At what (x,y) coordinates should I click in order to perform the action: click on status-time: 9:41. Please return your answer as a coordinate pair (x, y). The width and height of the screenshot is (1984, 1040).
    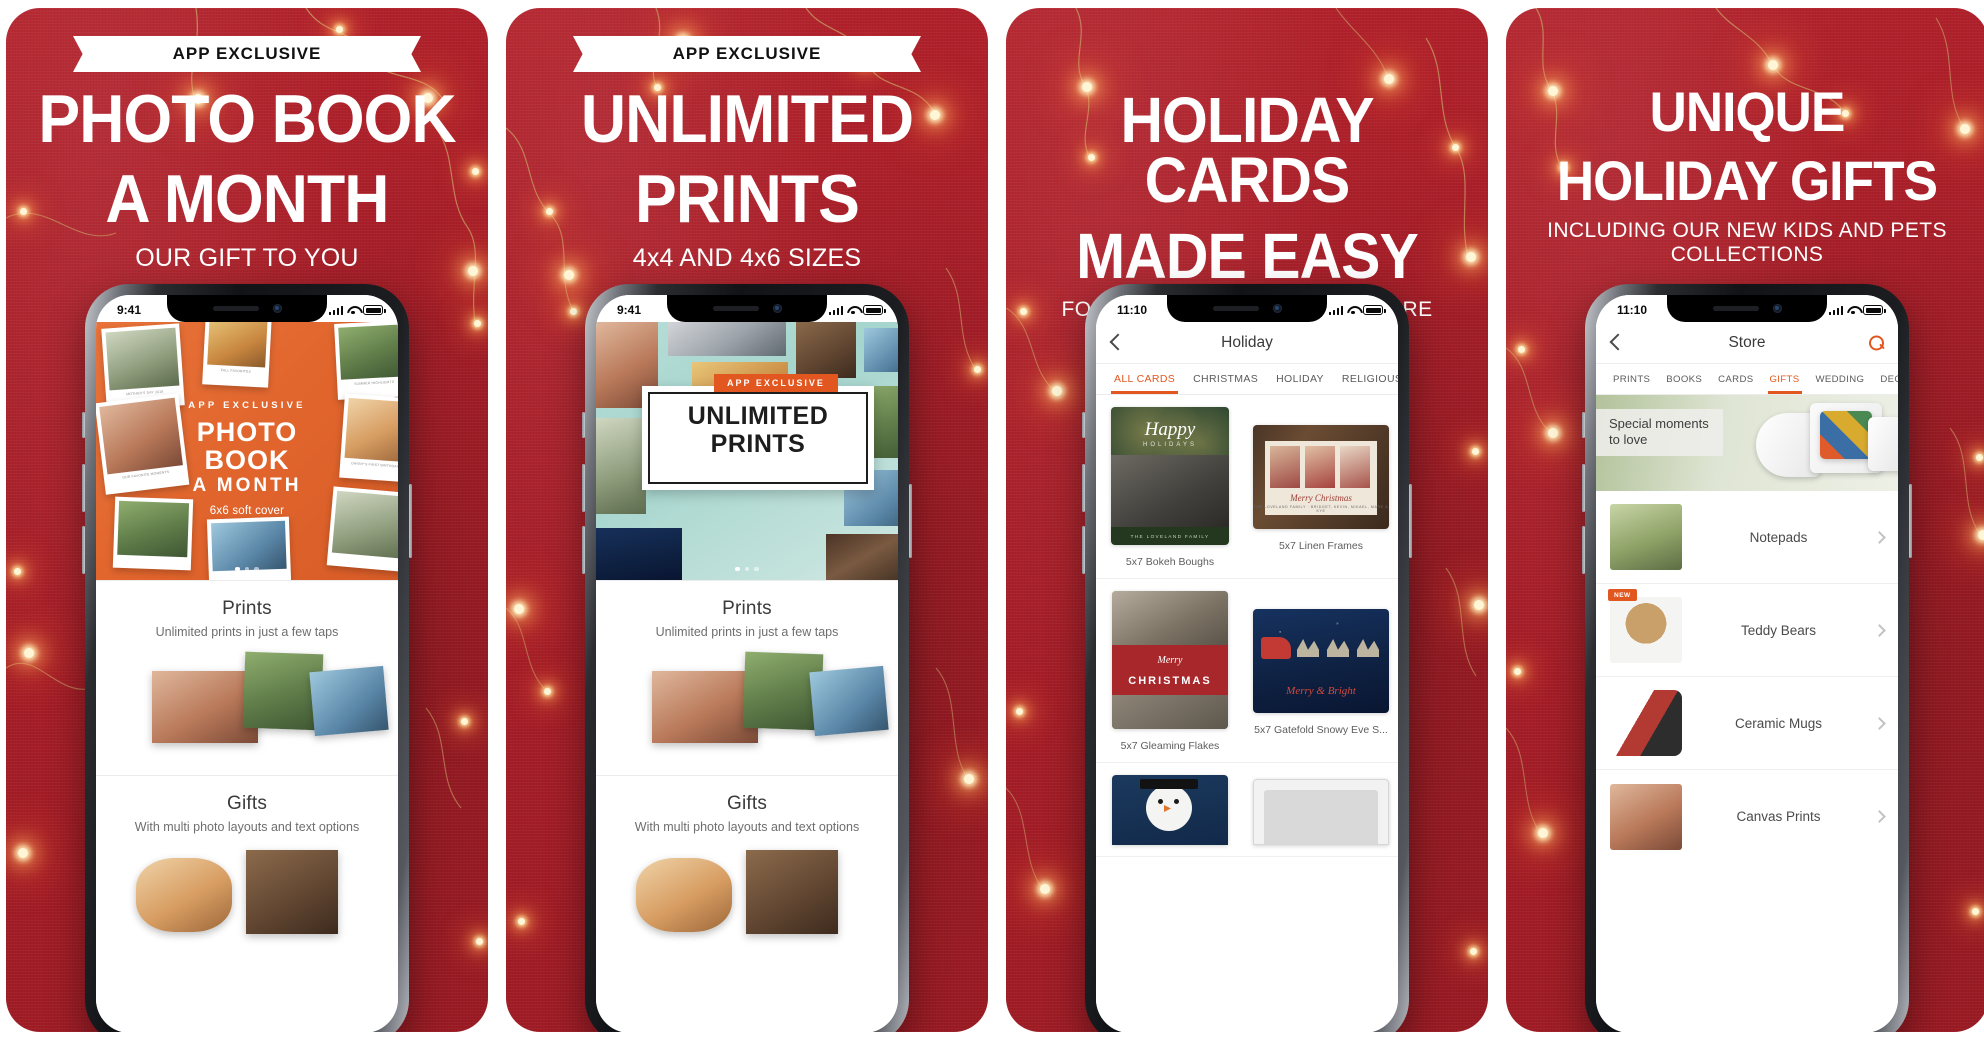
    Looking at the image, I should click on (129, 310).